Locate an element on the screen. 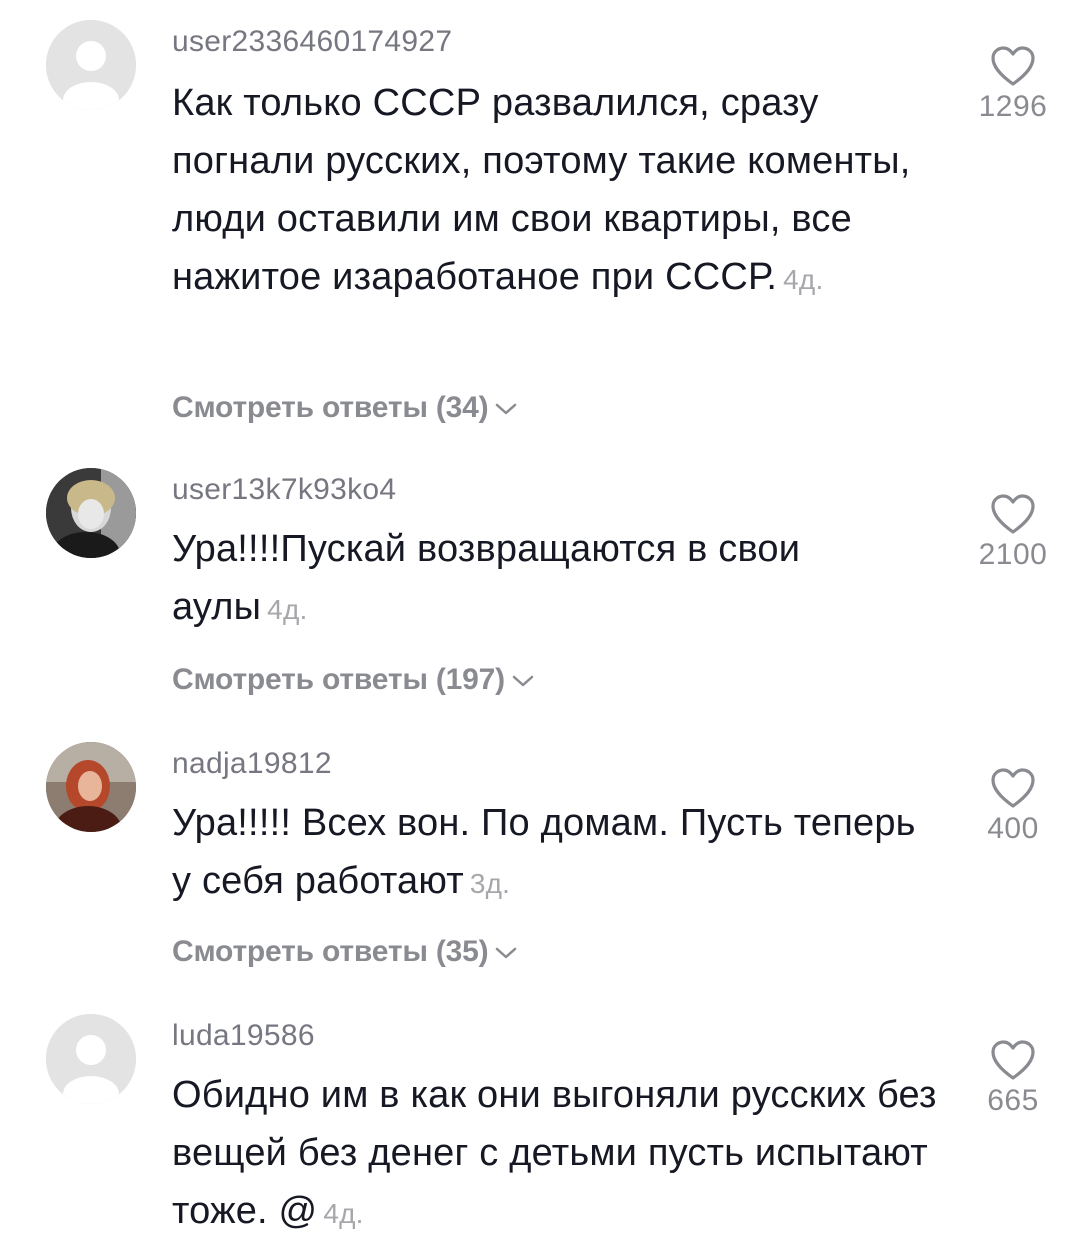  view-replies-button: Смотреть ответы (197) is located at coordinates (353, 680).